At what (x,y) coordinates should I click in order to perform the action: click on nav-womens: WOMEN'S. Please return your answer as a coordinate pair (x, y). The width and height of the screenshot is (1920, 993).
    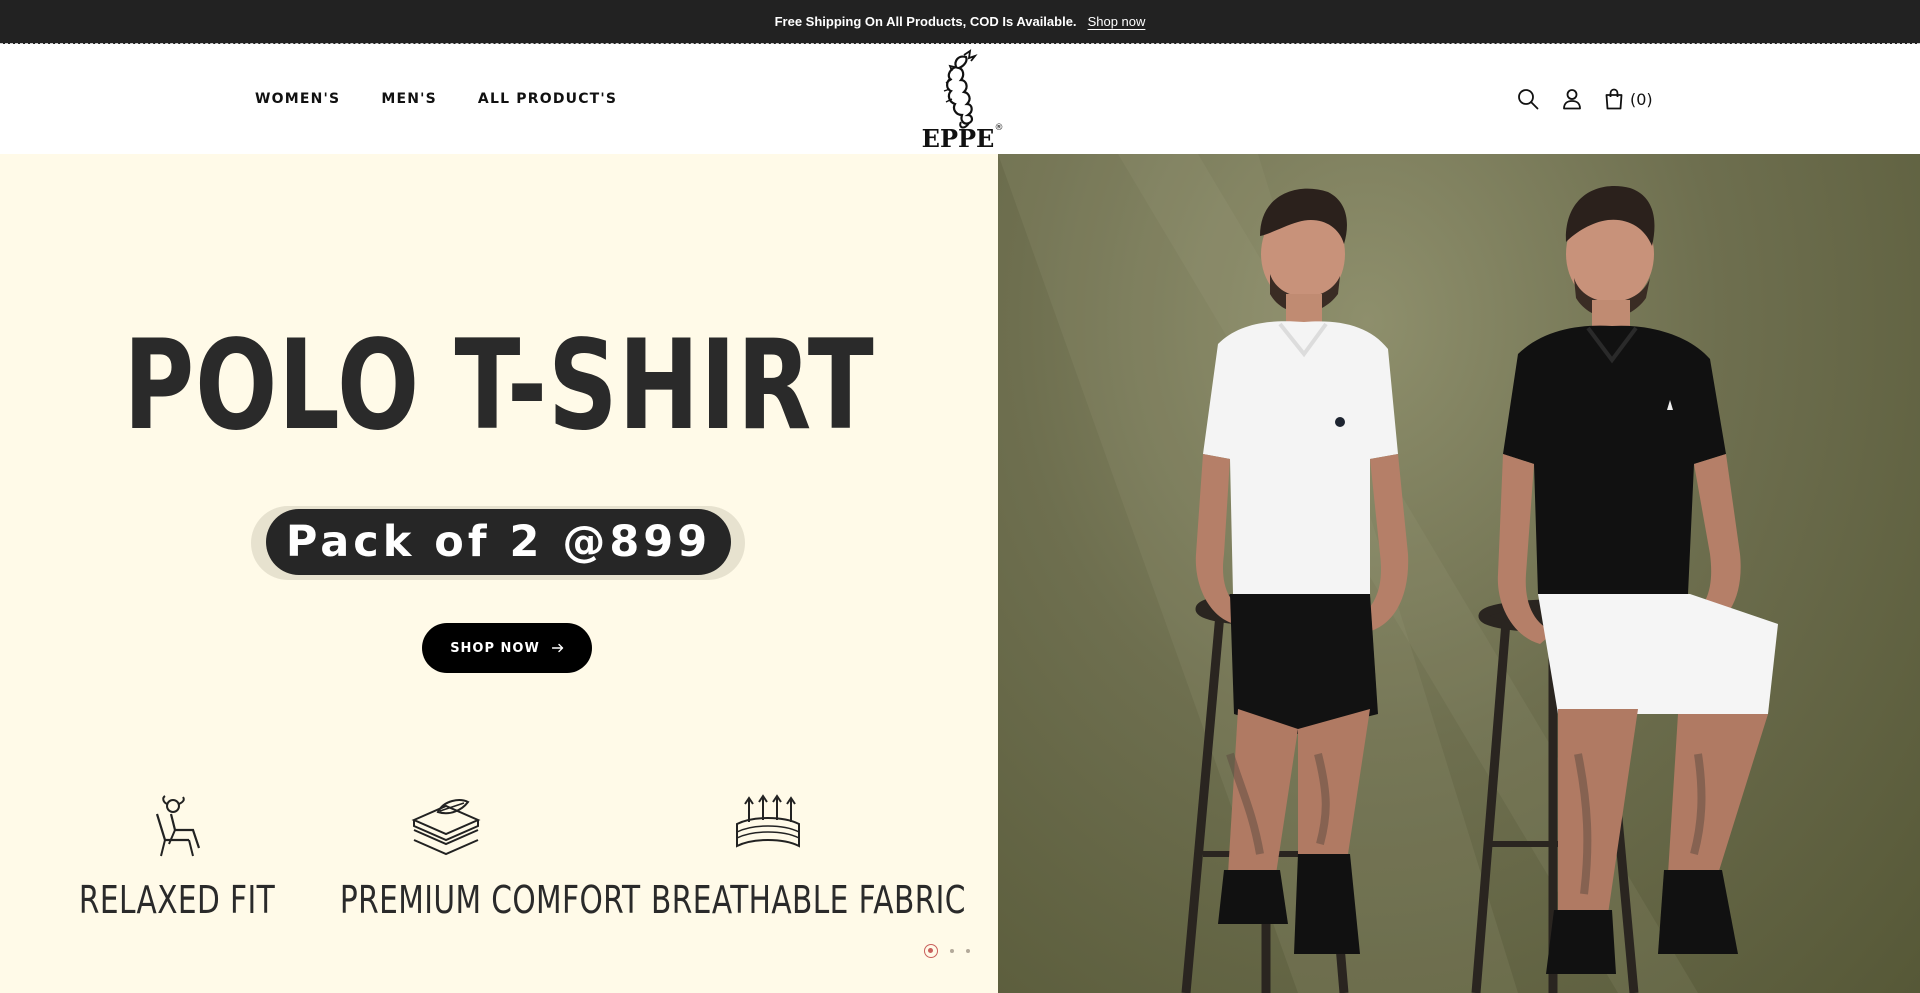
    Looking at the image, I should click on (297, 99).